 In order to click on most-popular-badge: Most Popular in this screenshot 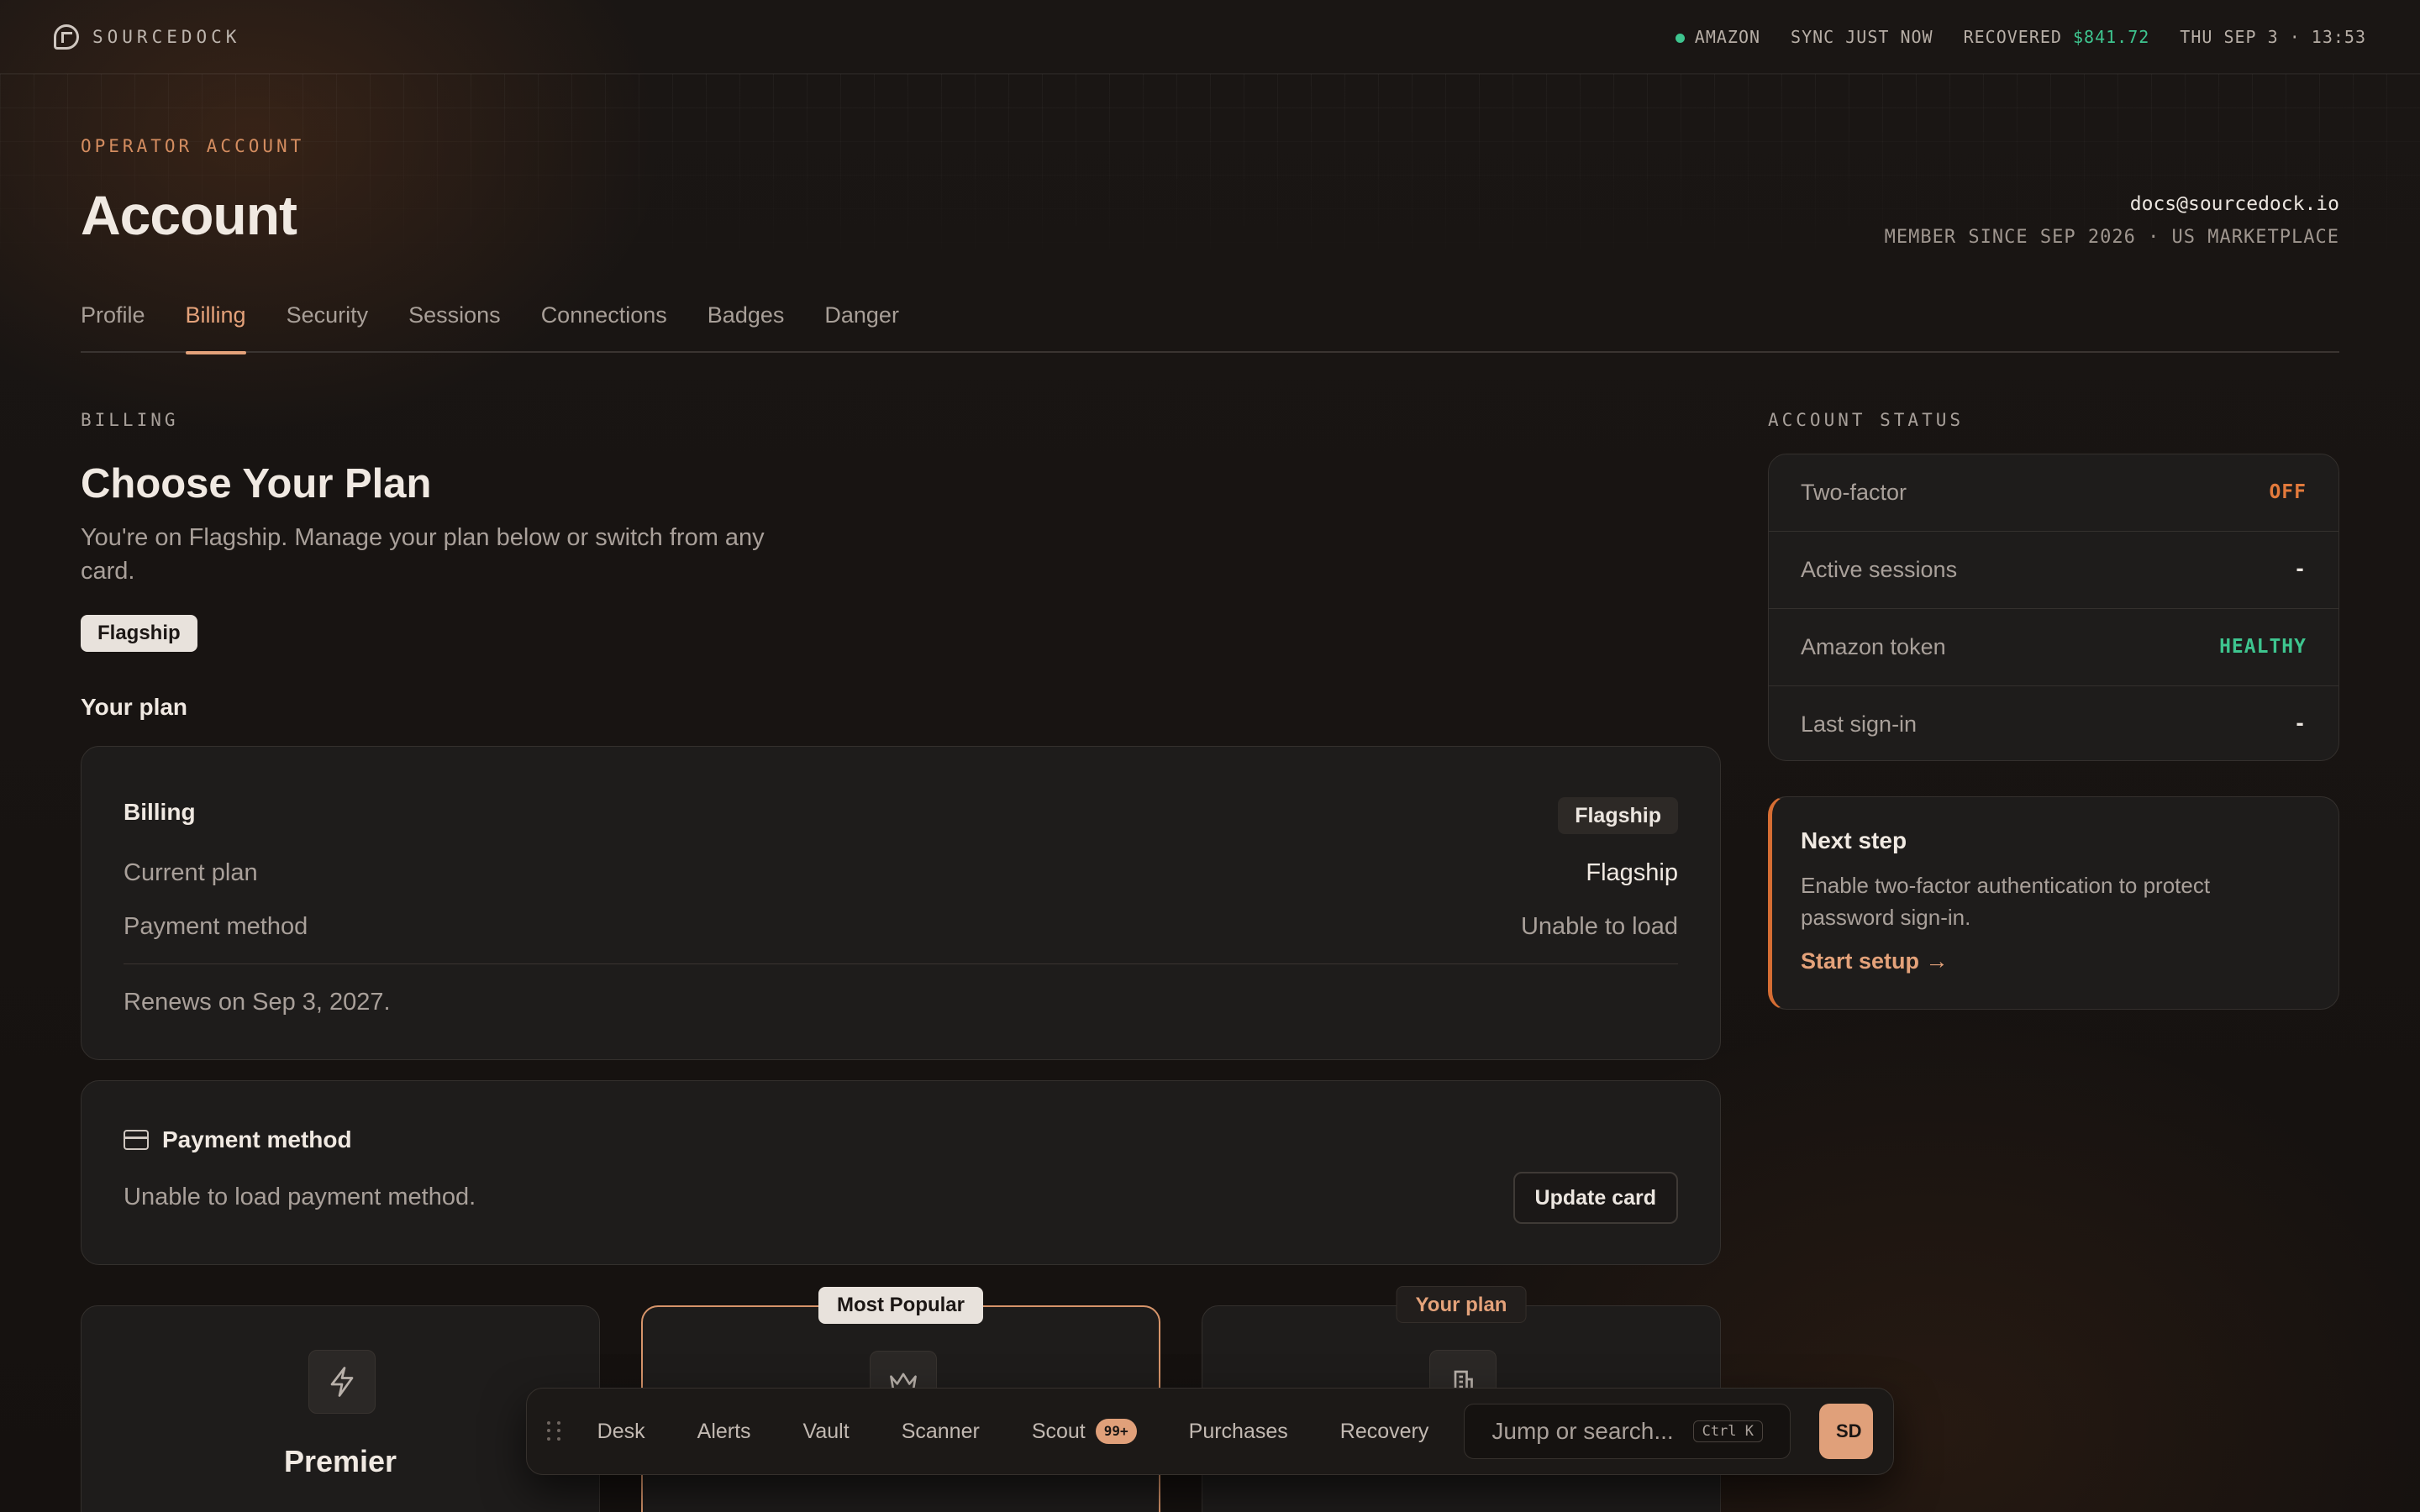, I will do `click(901, 1305)`.